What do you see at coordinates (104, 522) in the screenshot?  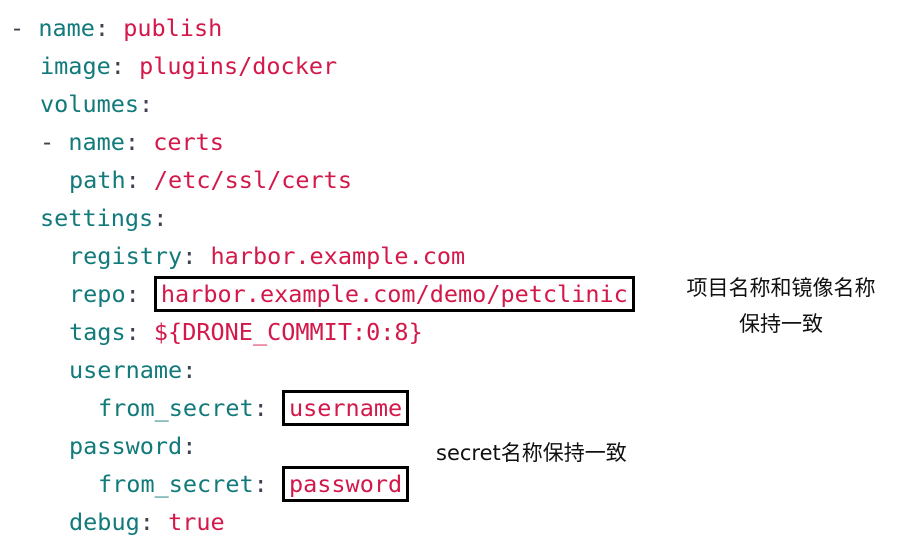 I see `yaml-key: debug` at bounding box center [104, 522].